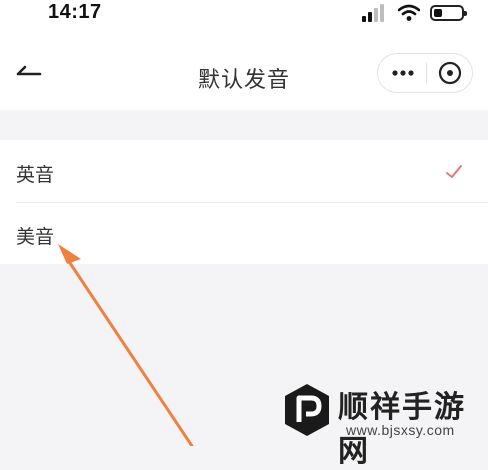  What do you see at coordinates (400, 430) in the screenshot?
I see `watermark-url: www.bjsxsy.com` at bounding box center [400, 430].